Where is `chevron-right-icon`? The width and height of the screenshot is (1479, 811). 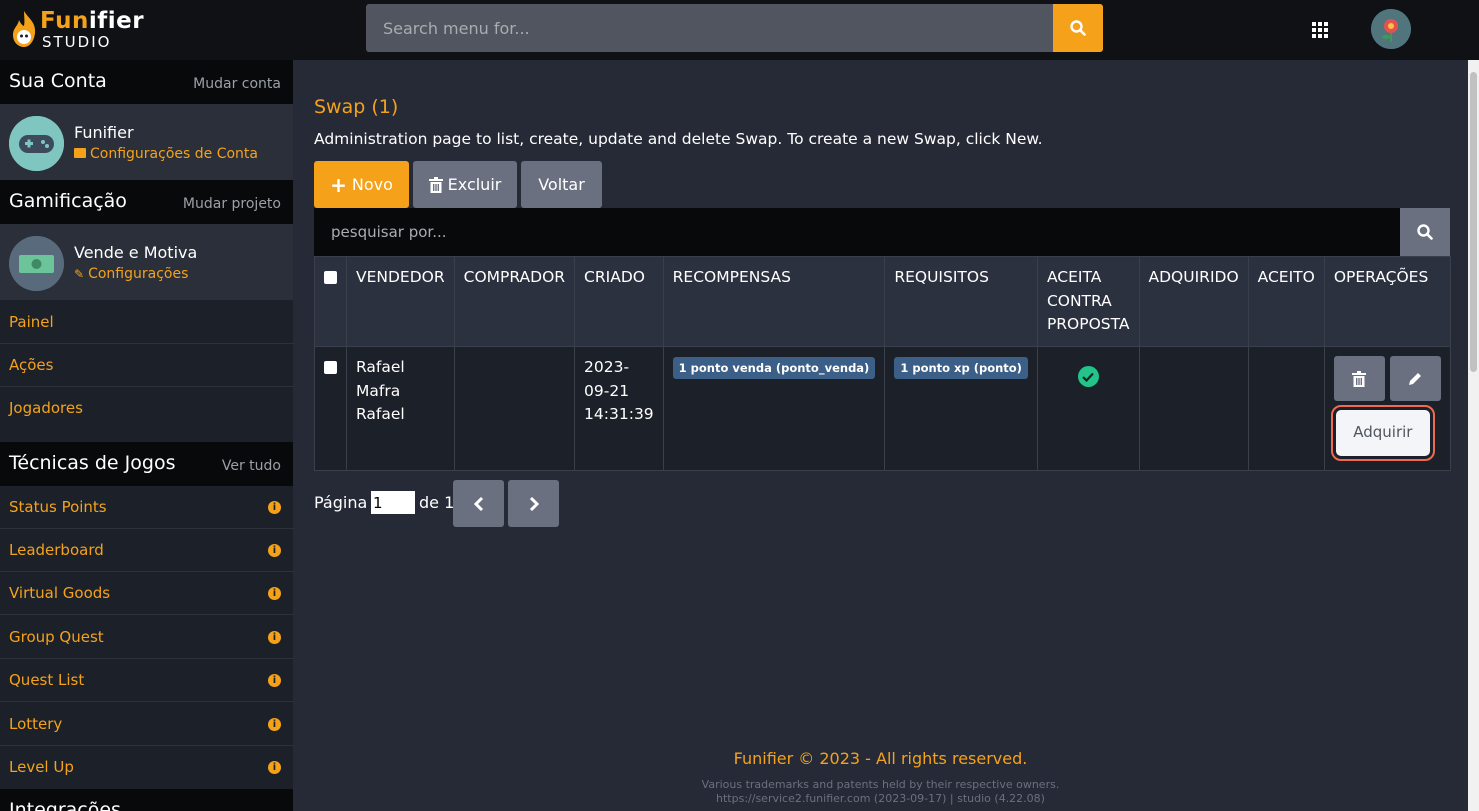
chevron-right-icon is located at coordinates (534, 503).